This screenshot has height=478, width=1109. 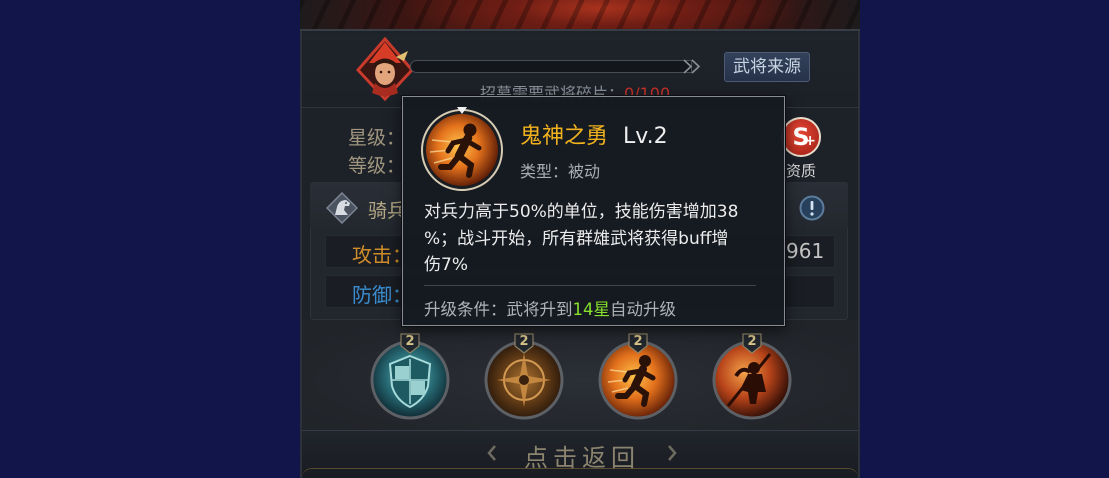 What do you see at coordinates (446, 265) in the screenshot?
I see `description-line: 伤7%` at bounding box center [446, 265].